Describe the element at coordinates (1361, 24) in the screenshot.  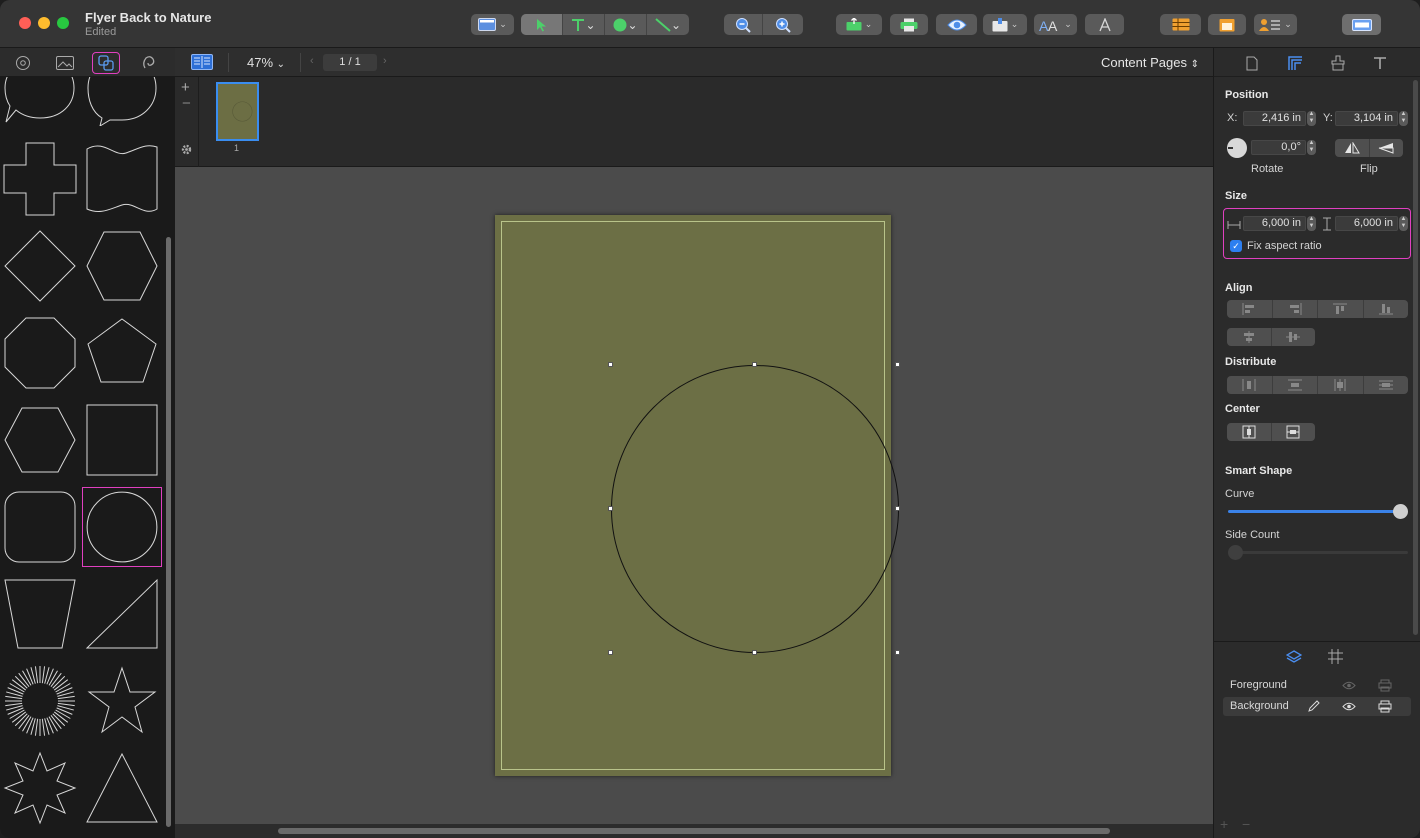
I see `sidebar-toggle-button` at that location.